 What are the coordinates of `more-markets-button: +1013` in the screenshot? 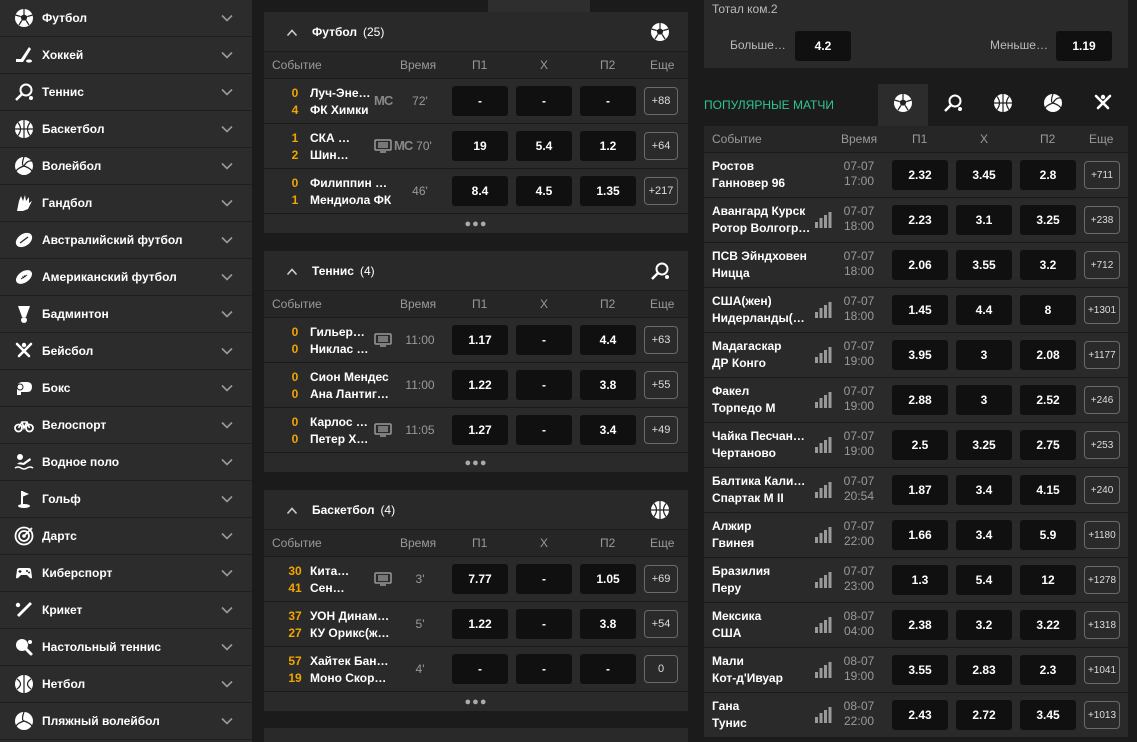 It's located at (1102, 715).